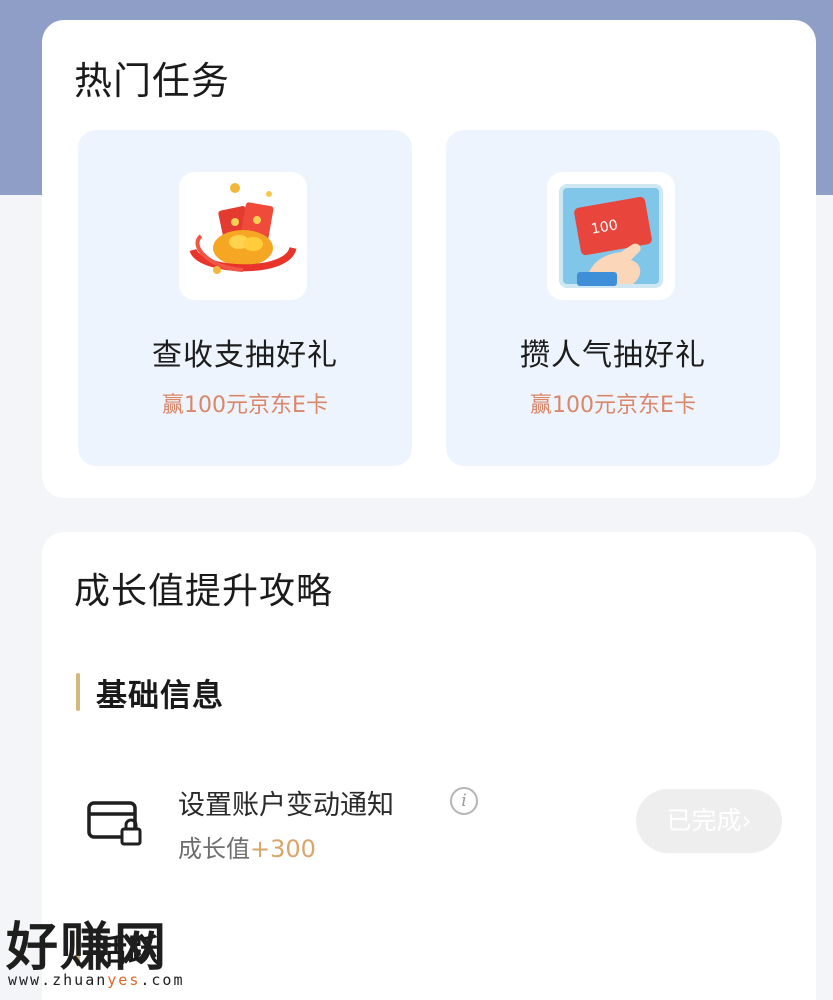 The height and width of the screenshot is (1000, 833). Describe the element at coordinates (464, 801) in the screenshot. I see `info-icon: i` at that location.